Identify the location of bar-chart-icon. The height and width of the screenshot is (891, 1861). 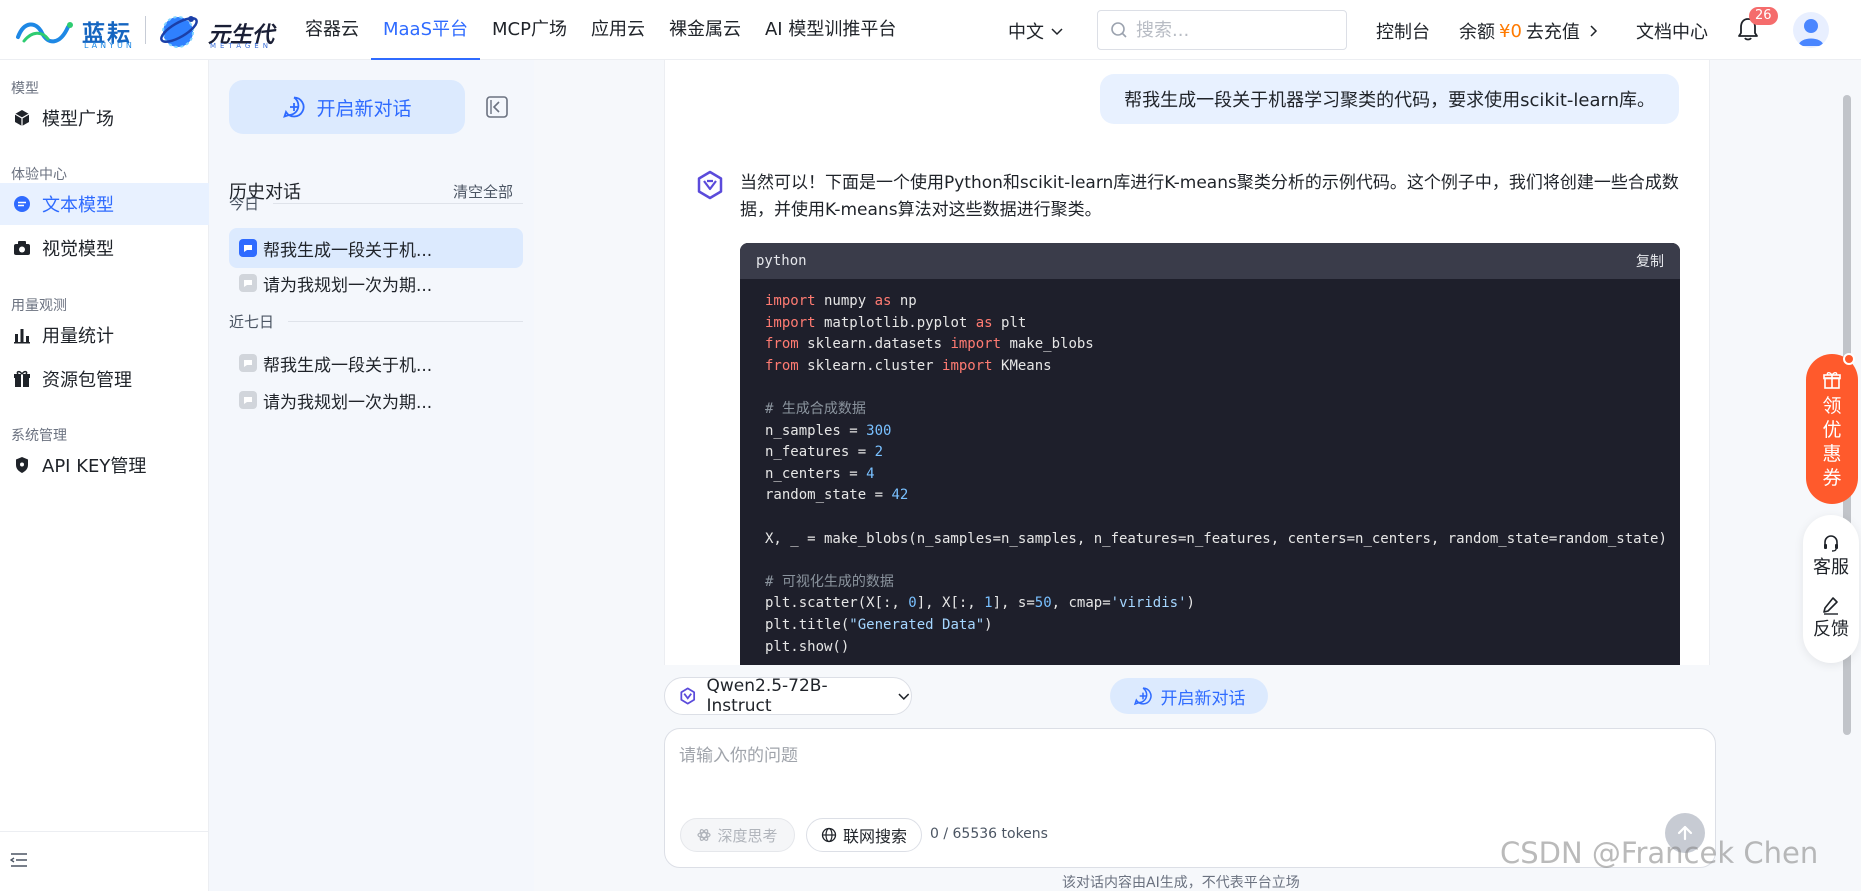
(22, 336).